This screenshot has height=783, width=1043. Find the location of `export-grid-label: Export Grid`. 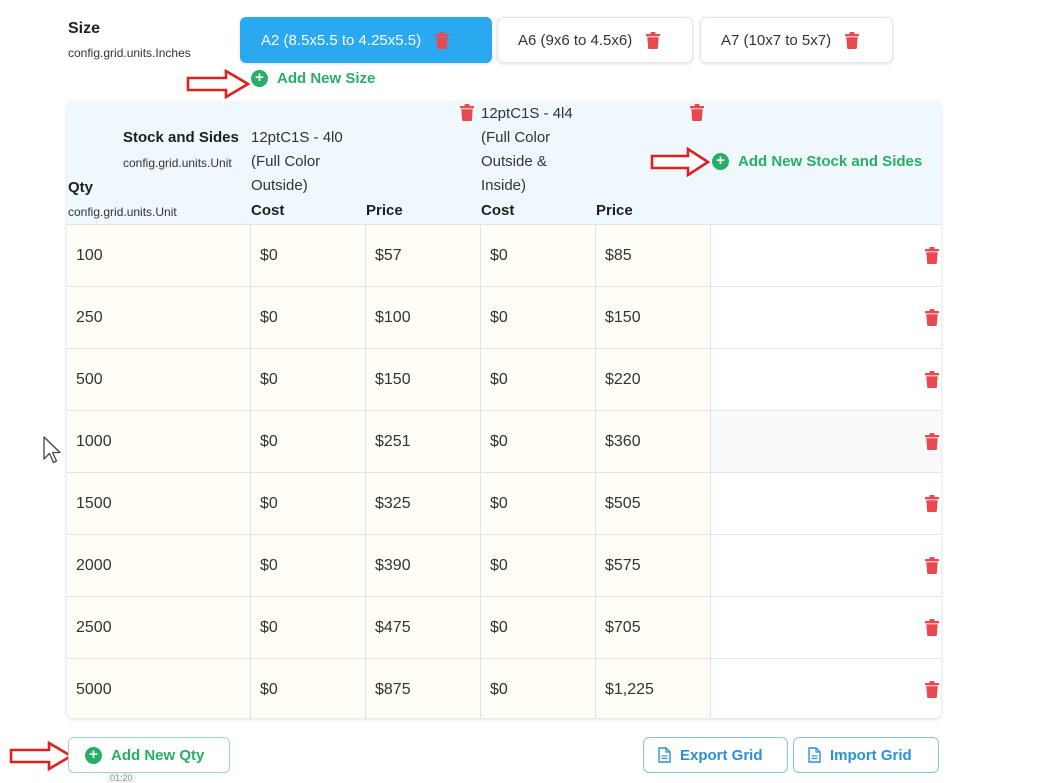

export-grid-label: Export Grid is located at coordinates (721, 755).